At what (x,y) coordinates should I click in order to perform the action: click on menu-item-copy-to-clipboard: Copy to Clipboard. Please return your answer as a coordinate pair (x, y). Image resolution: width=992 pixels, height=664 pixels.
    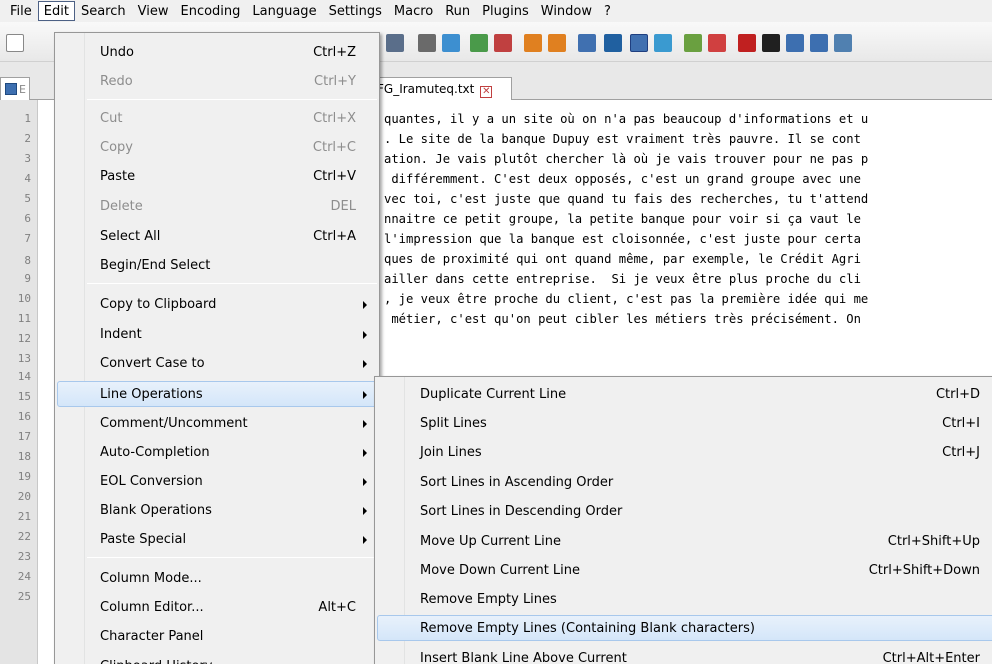
    Looking at the image, I should click on (217, 304).